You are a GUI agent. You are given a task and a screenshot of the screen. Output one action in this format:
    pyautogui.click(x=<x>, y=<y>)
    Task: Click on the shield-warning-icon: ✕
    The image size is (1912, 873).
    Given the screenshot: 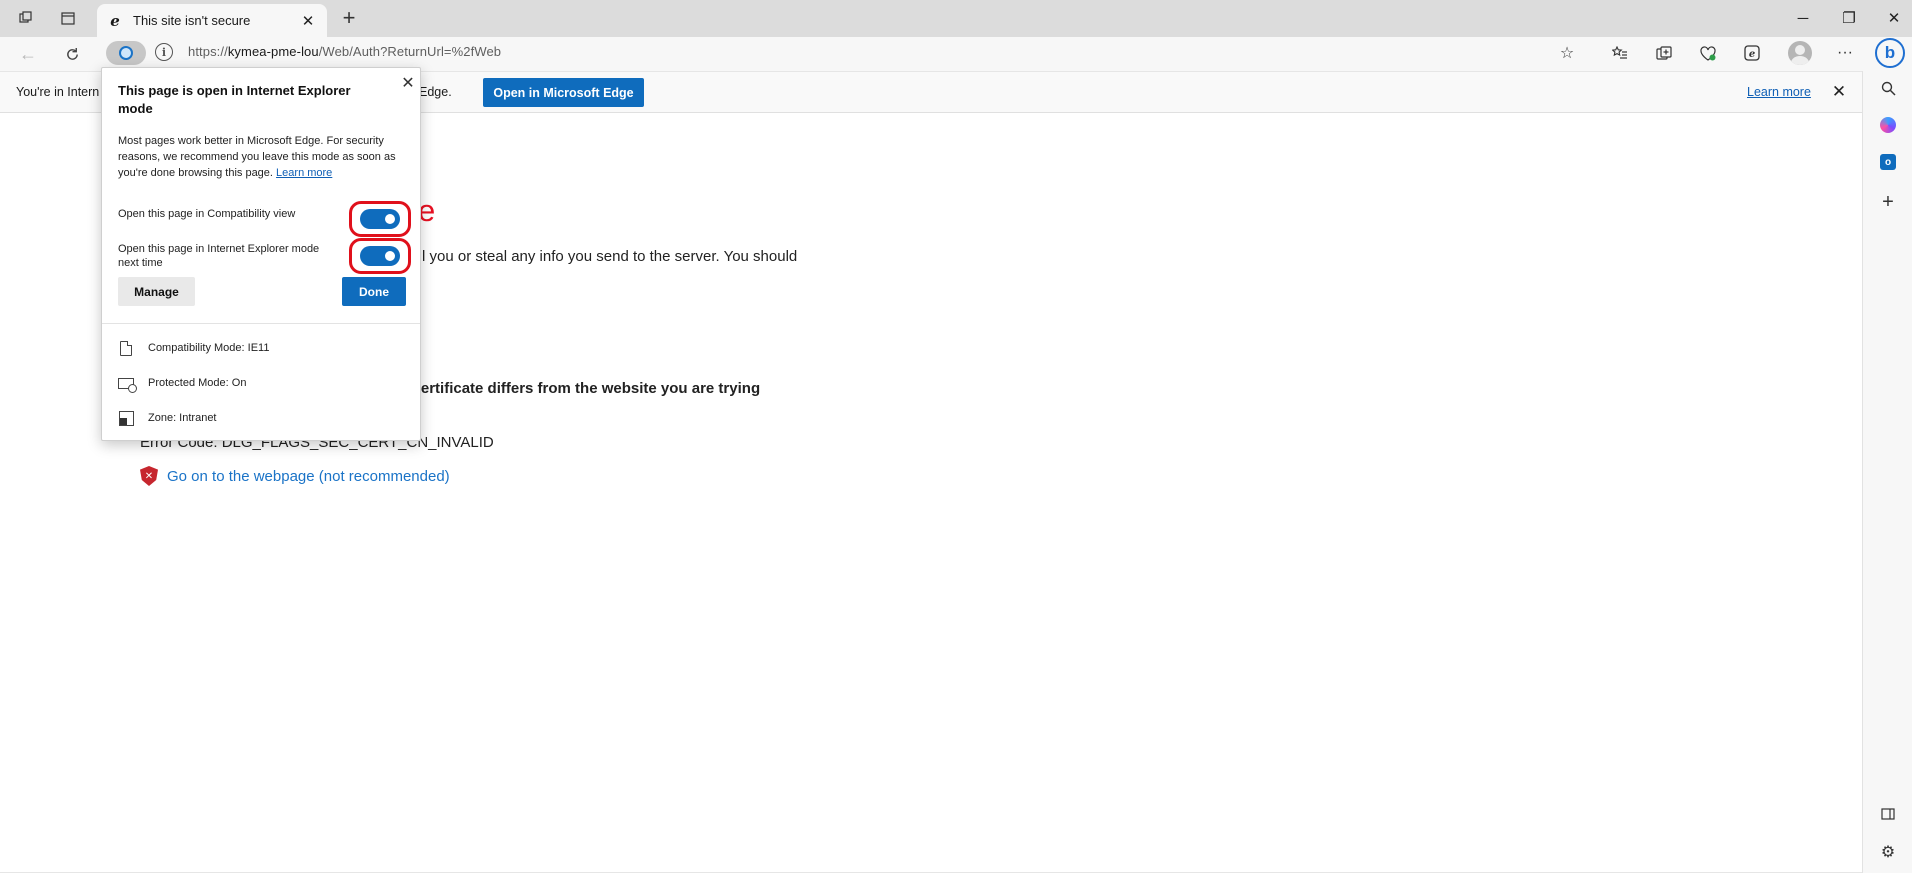 What is the action you would take?
    pyautogui.click(x=149, y=476)
    